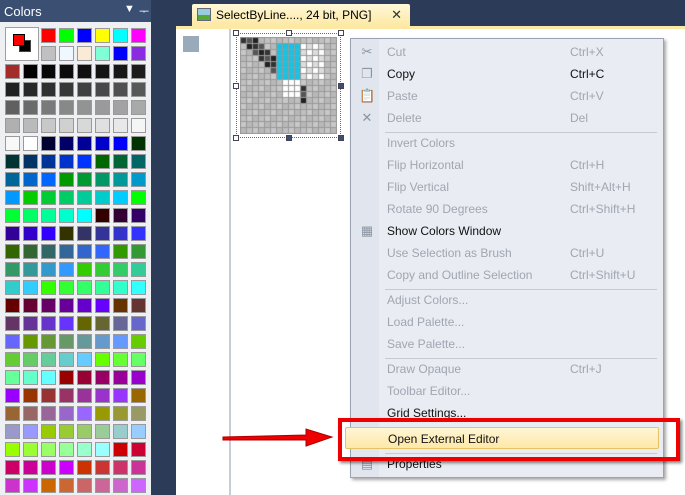  Describe the element at coordinates (19, 40) in the screenshot. I see `primary-color` at that location.